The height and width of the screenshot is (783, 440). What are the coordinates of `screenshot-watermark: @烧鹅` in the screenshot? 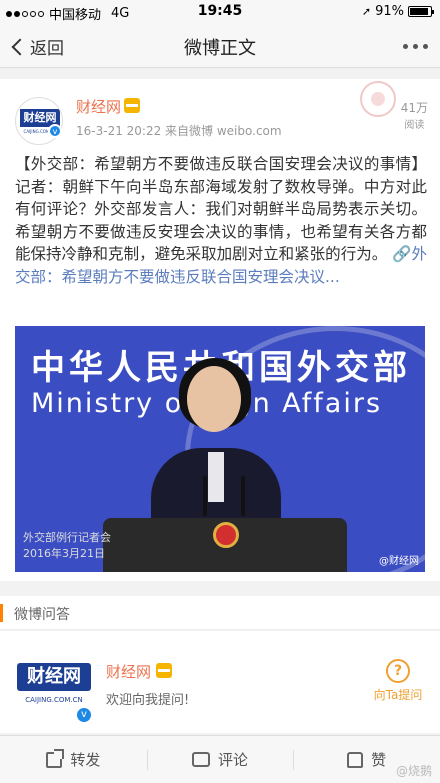 It's located at (413, 771).